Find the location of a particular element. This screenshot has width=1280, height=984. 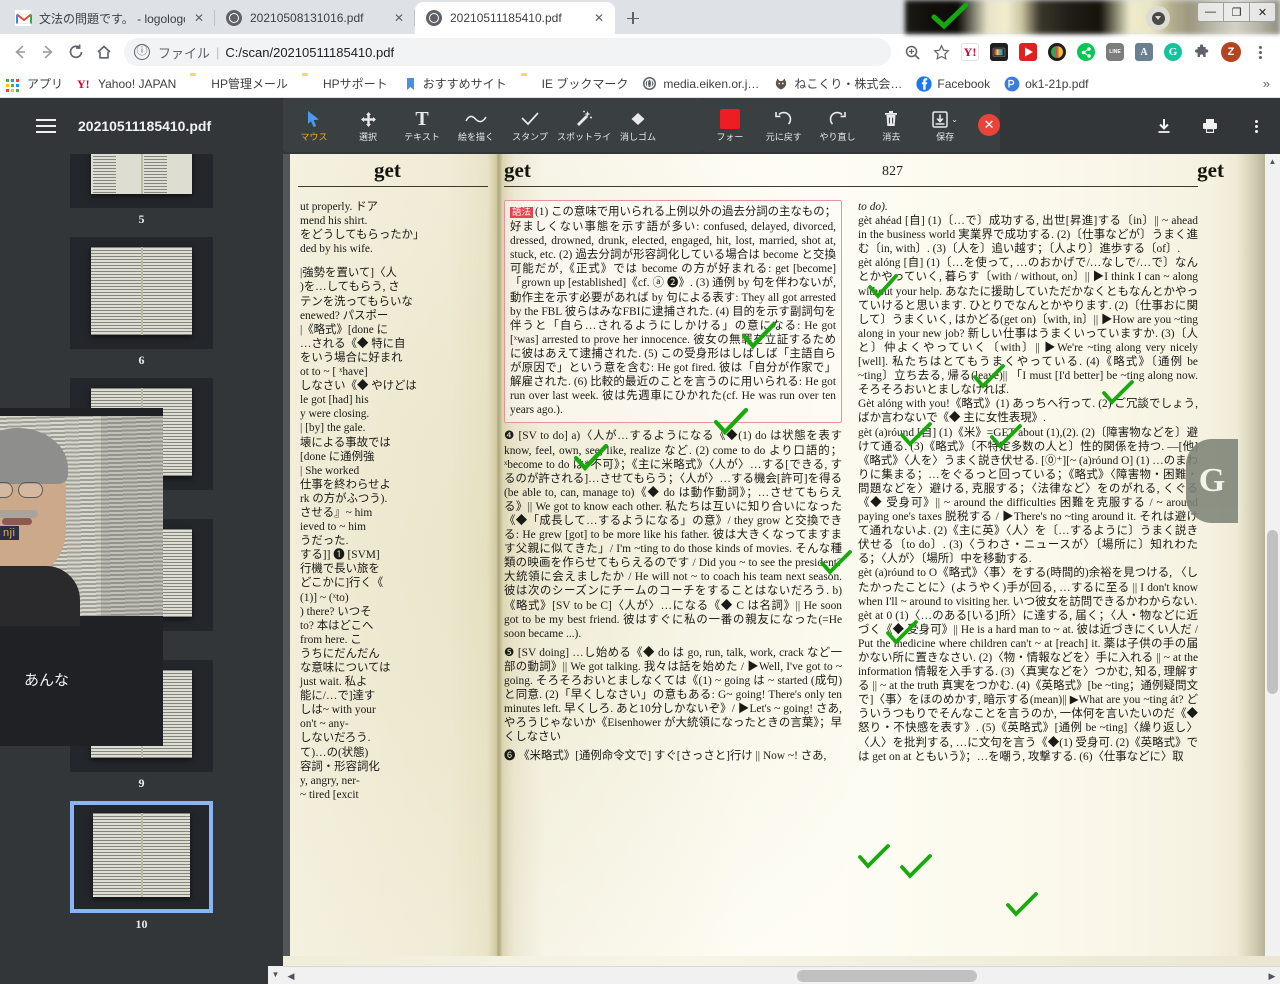

browser-tab-pdf-1: 20210508131016.pdf ✕ is located at coordinates (315, 18).